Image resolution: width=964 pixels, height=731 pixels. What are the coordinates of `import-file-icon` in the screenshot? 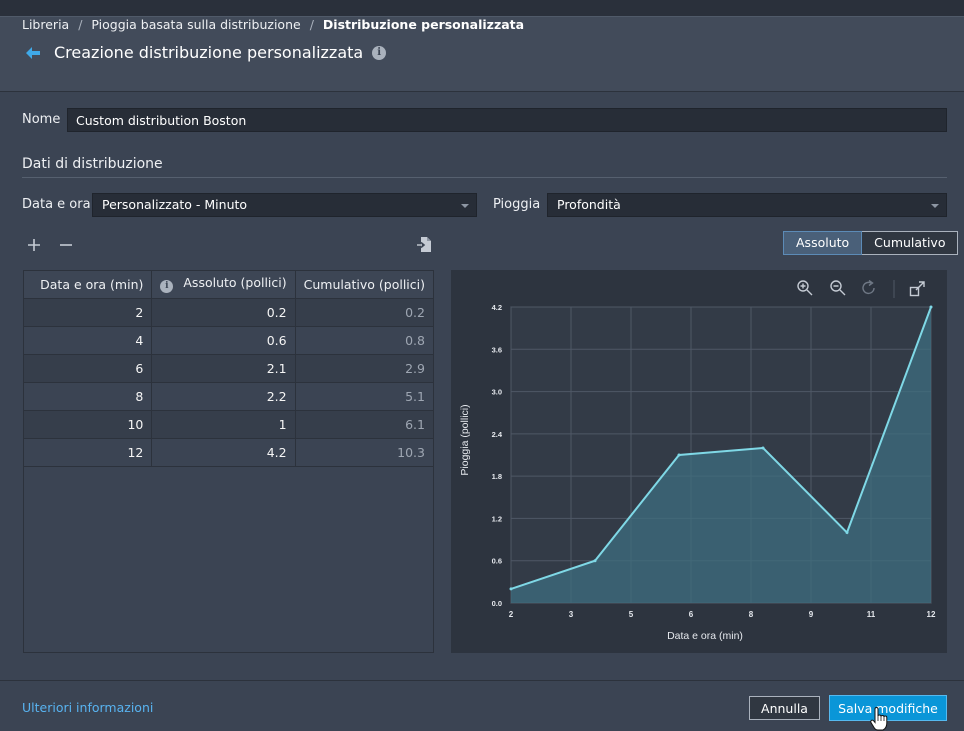 It's located at (424, 244).